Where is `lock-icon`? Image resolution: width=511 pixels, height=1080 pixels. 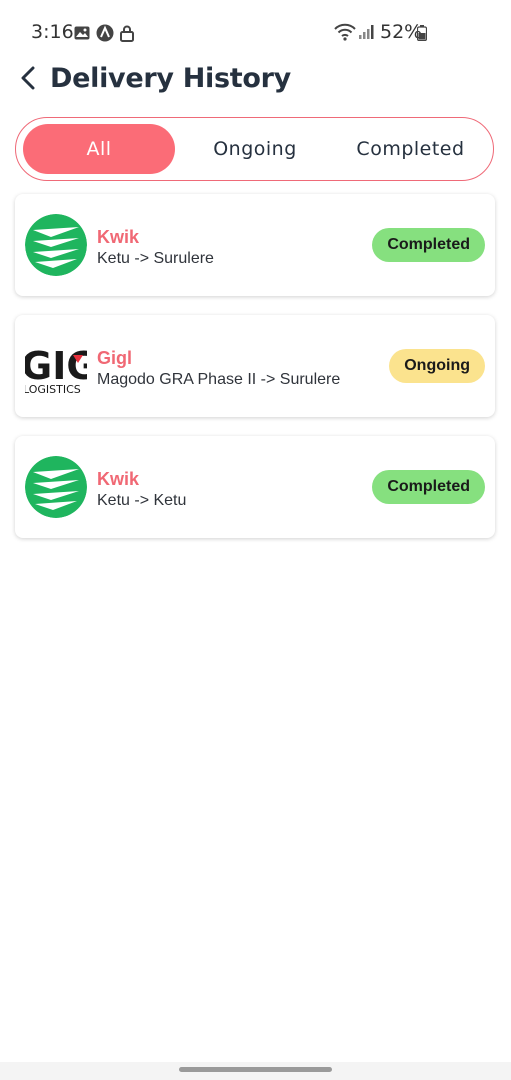 lock-icon is located at coordinates (127, 36).